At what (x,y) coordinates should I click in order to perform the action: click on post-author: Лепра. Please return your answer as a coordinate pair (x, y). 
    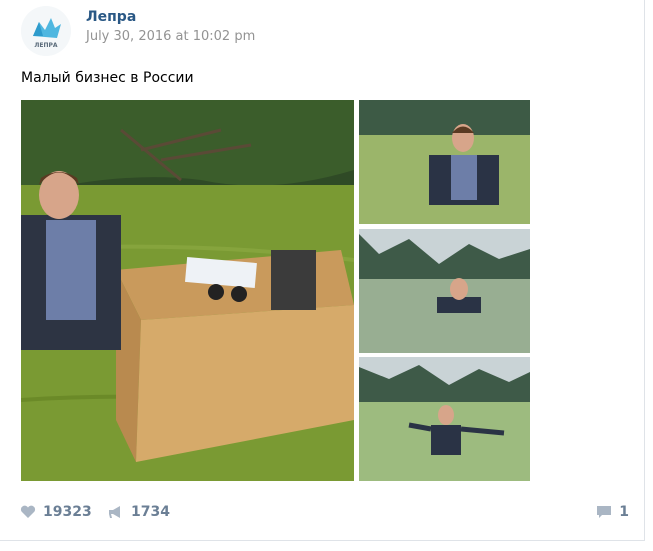
    Looking at the image, I should click on (111, 17).